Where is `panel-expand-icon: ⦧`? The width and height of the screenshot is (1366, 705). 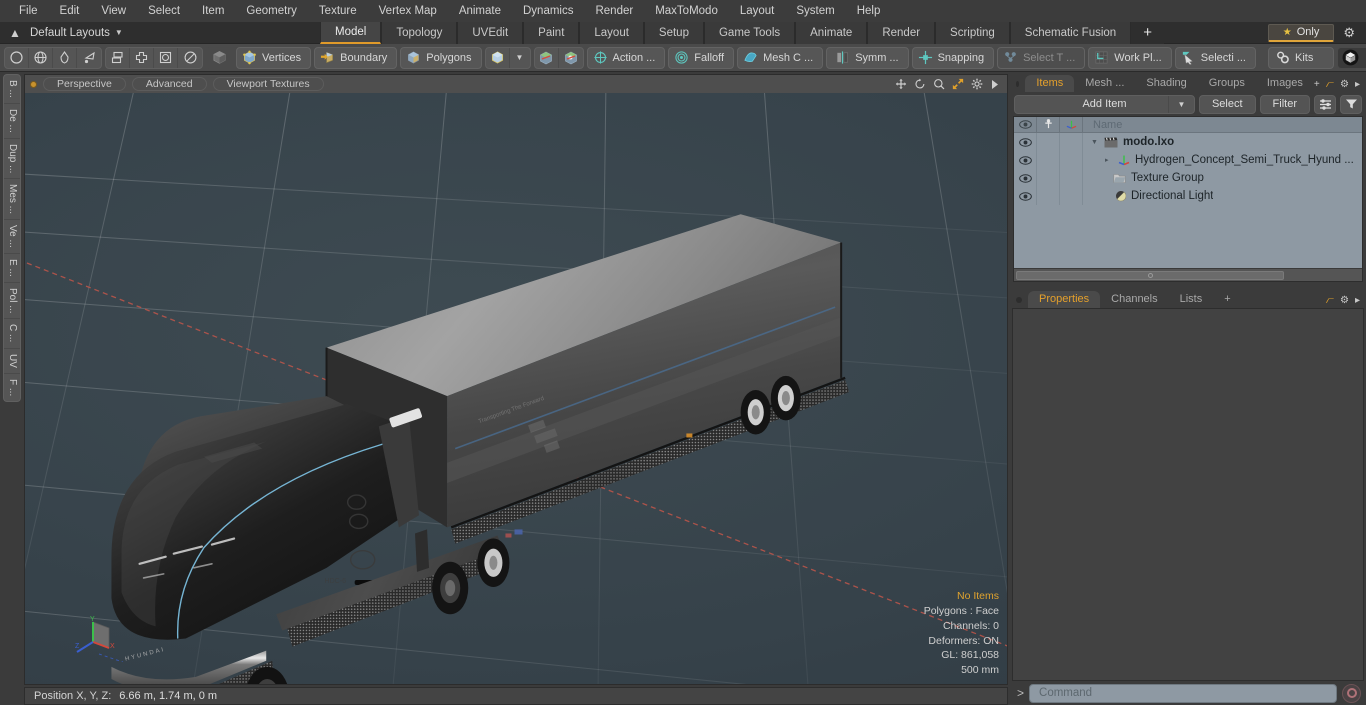 panel-expand-icon: ⦧ is located at coordinates (1330, 84).